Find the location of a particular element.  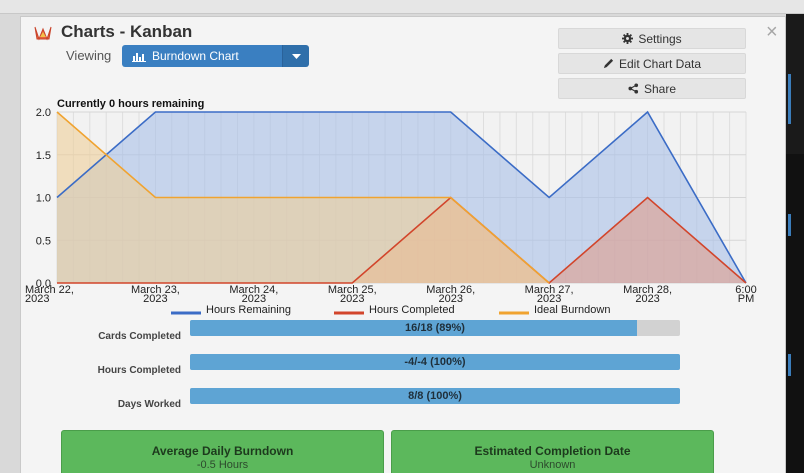

stat-label: Hours Completed is located at coordinates (139, 370).